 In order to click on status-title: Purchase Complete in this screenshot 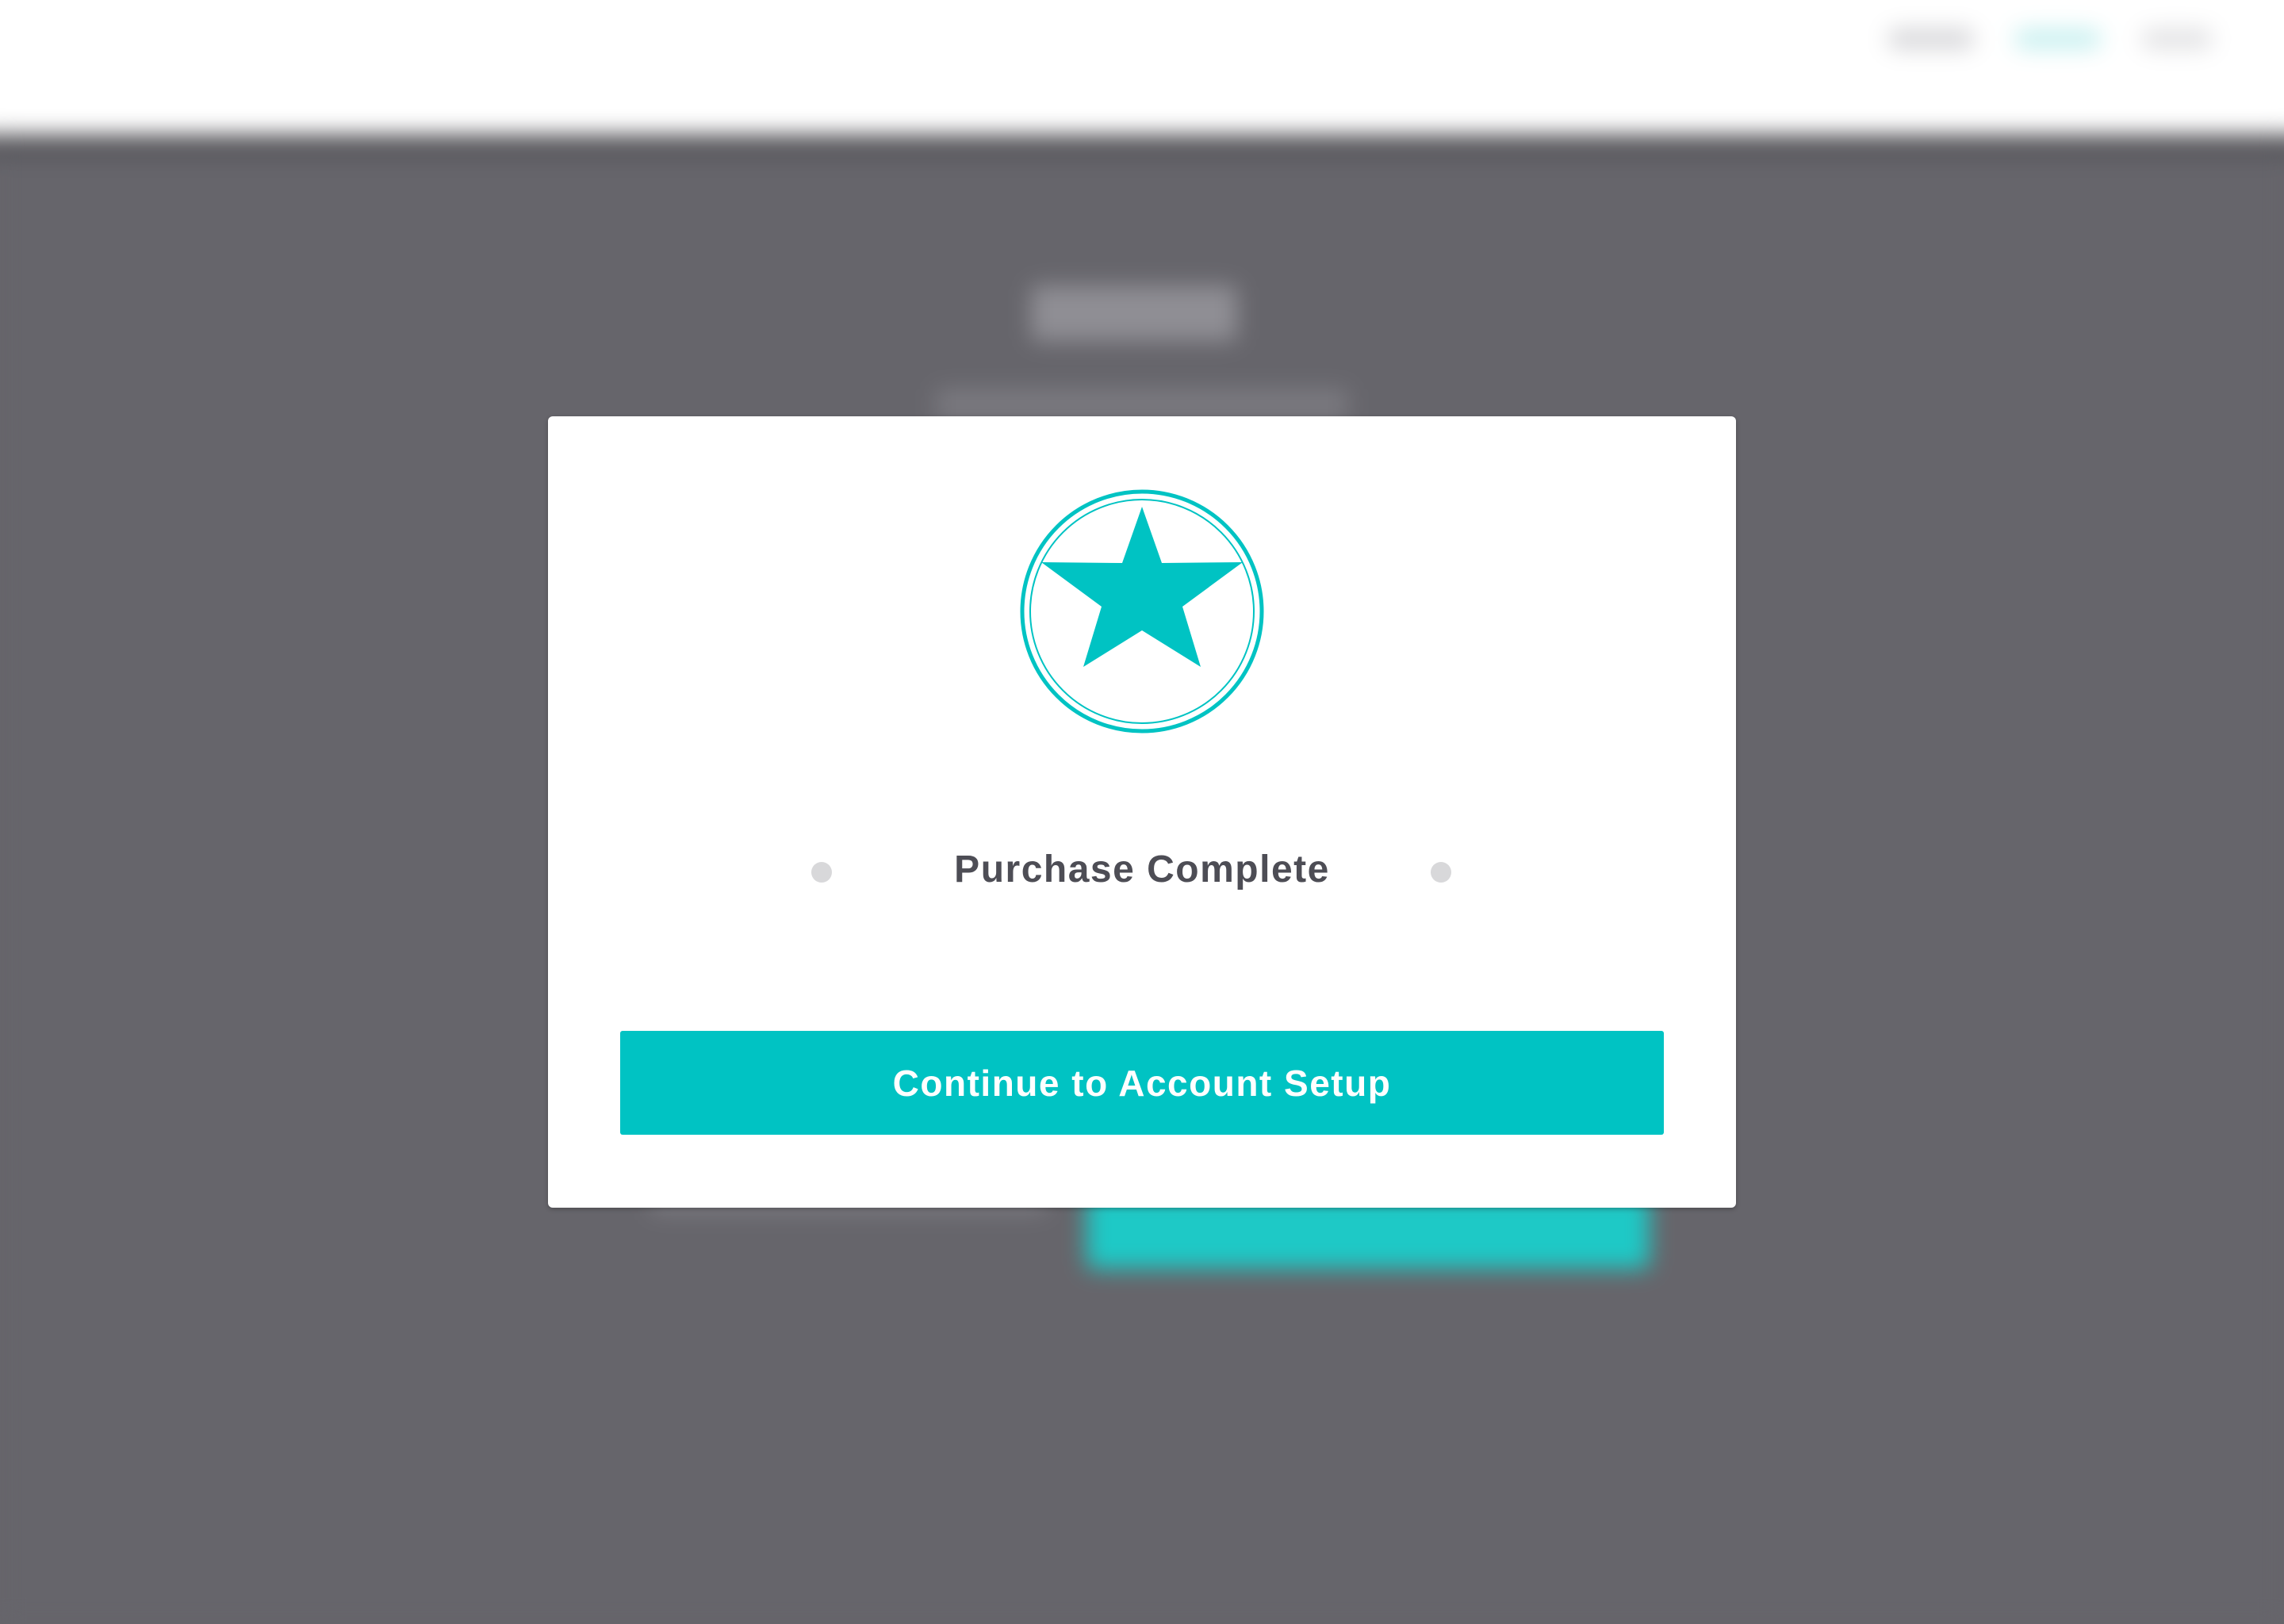, I will do `click(1142, 869)`.